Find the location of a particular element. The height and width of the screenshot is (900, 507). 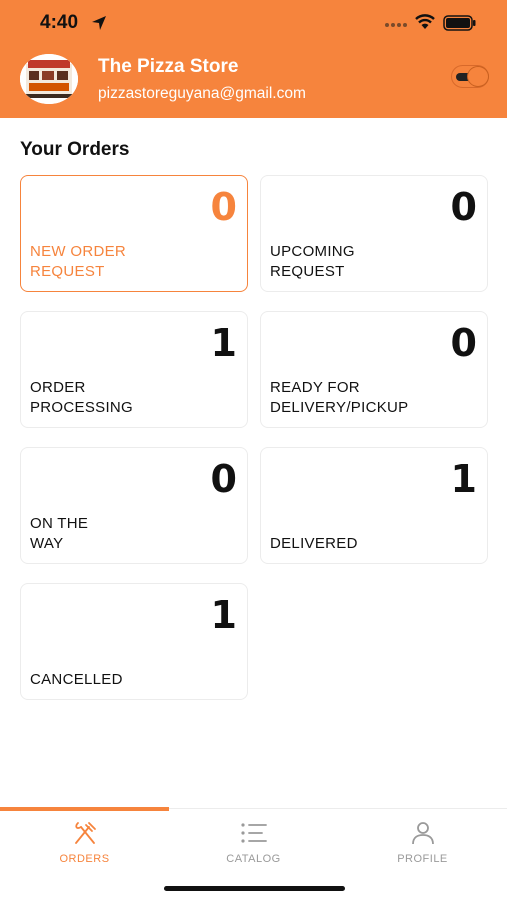

list-icon is located at coordinates (253, 833).